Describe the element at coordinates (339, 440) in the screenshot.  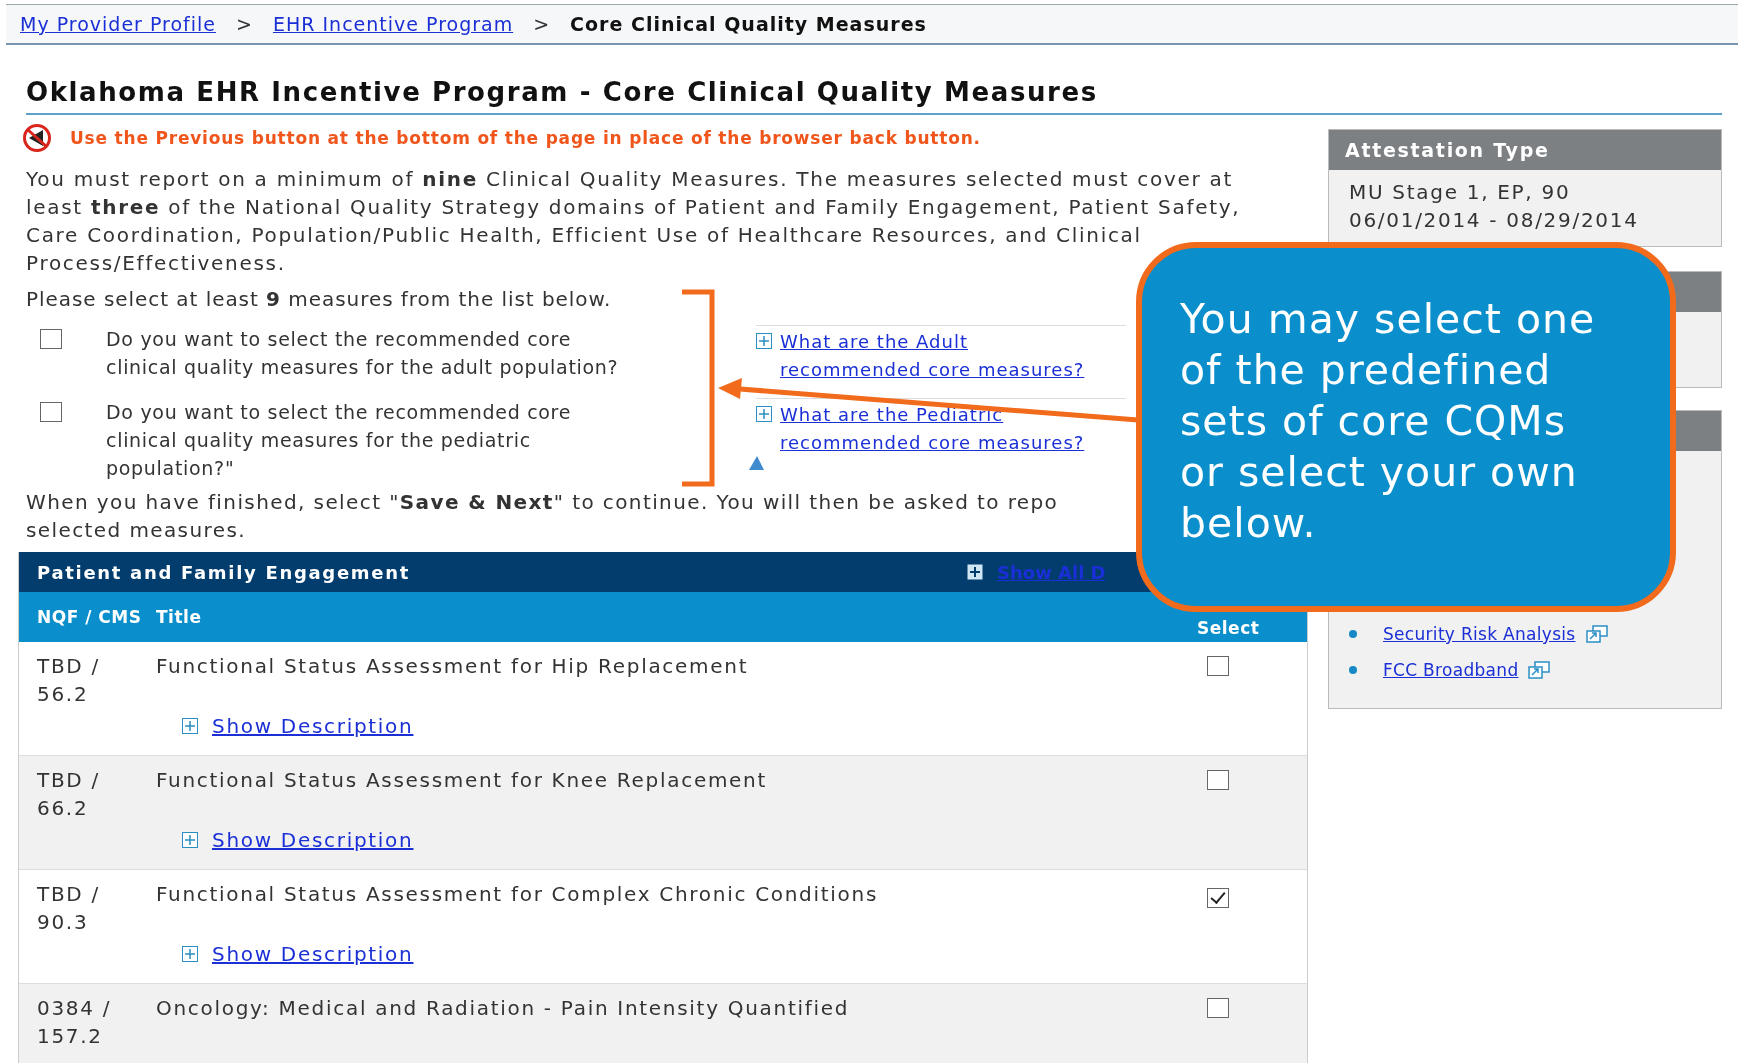
I see `question-text: Do you want to select the recommended core clinical quality measures for the pediatric population?"` at that location.